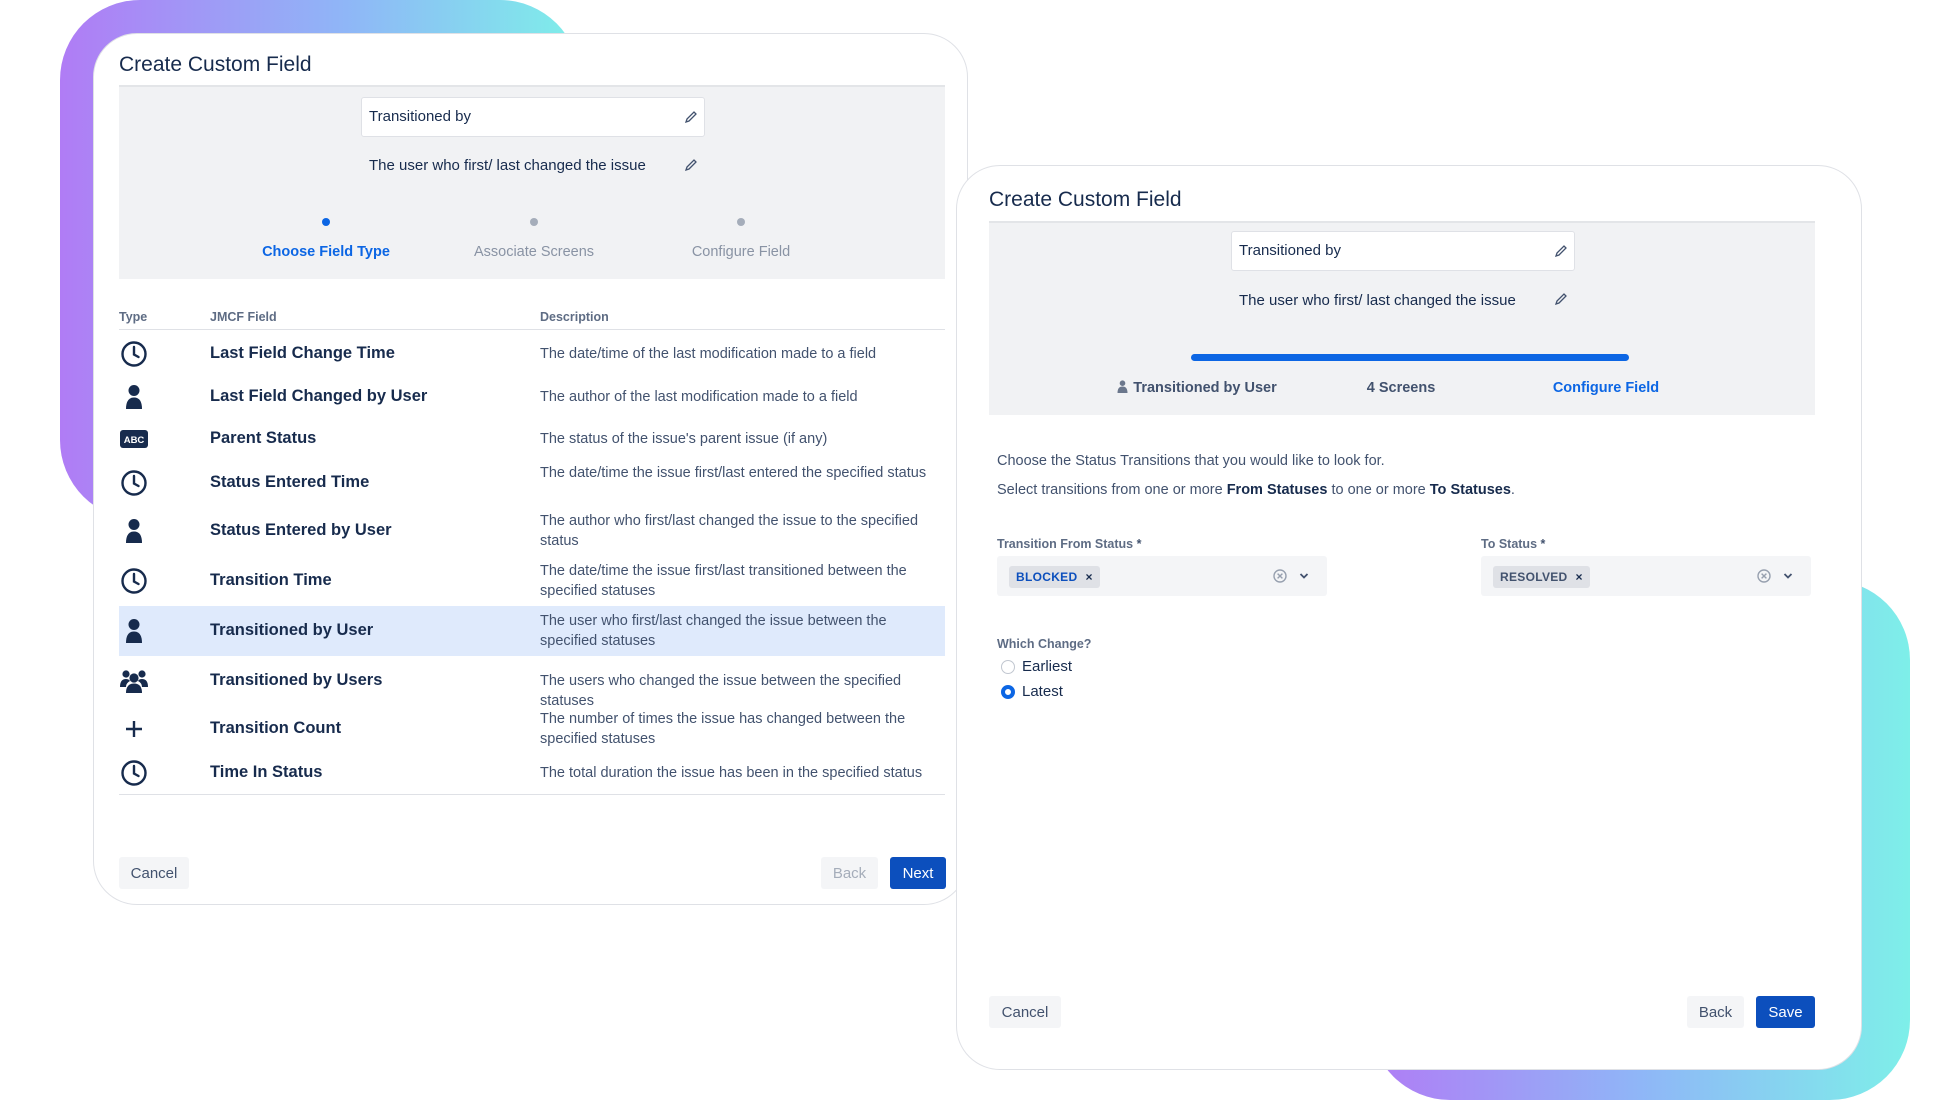 This screenshot has height=1100, width=1944. Describe the element at coordinates (1197, 388) in the screenshot. I see `step-transitioned-by-user: Transitioned by User` at that location.